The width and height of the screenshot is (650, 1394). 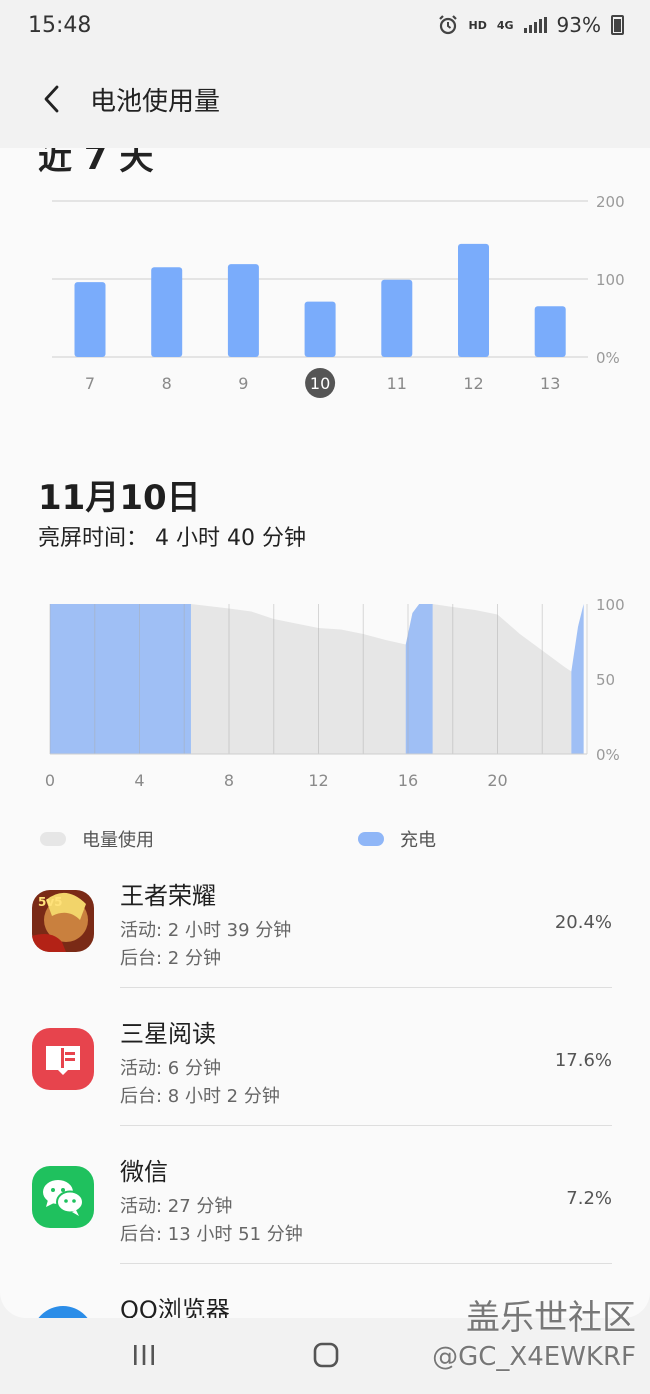 What do you see at coordinates (505, 25) in the screenshot?
I see `network-type: 4G` at bounding box center [505, 25].